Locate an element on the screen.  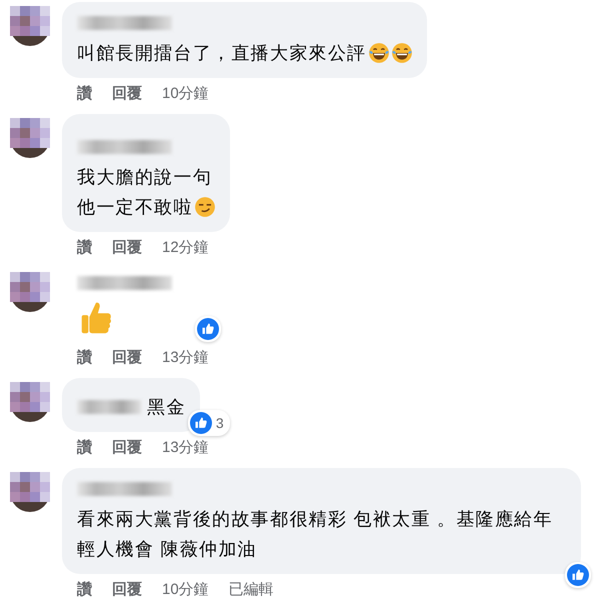
comment-text: 叫館長開擂台了，直播大家來公評 is located at coordinates (221, 53).